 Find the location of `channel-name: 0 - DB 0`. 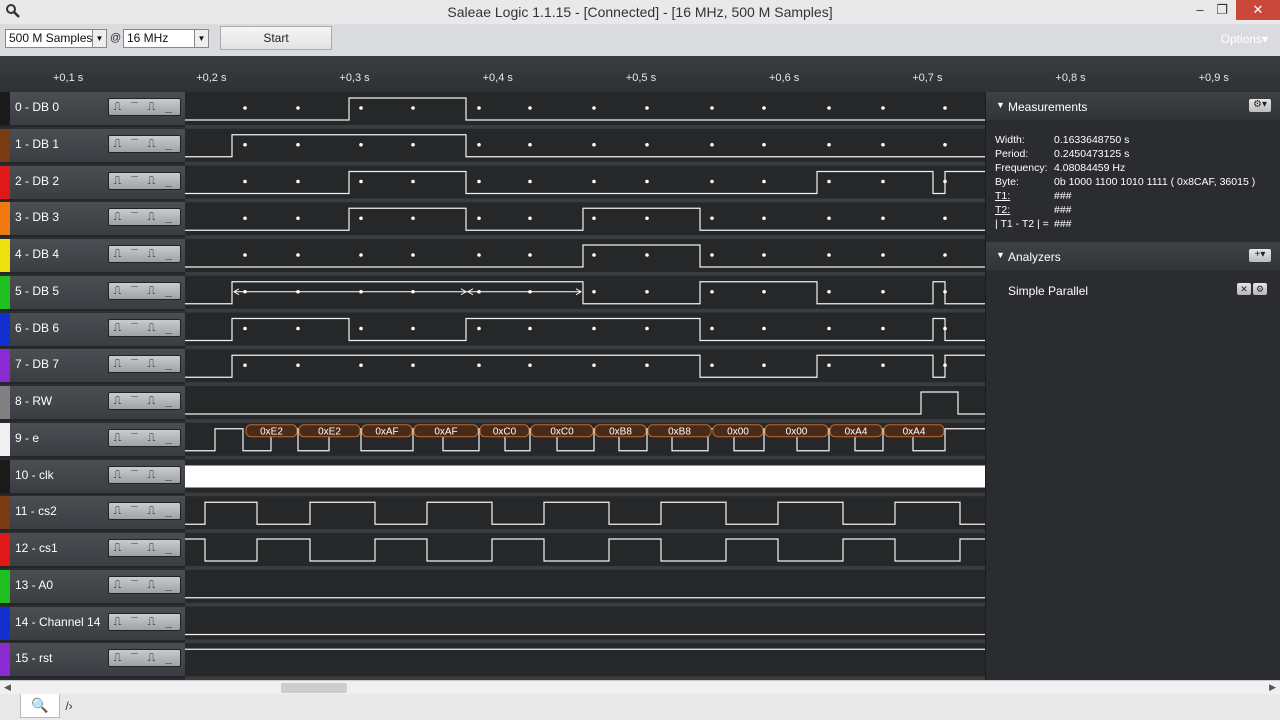

channel-name: 0 - DB 0 is located at coordinates (37, 107).